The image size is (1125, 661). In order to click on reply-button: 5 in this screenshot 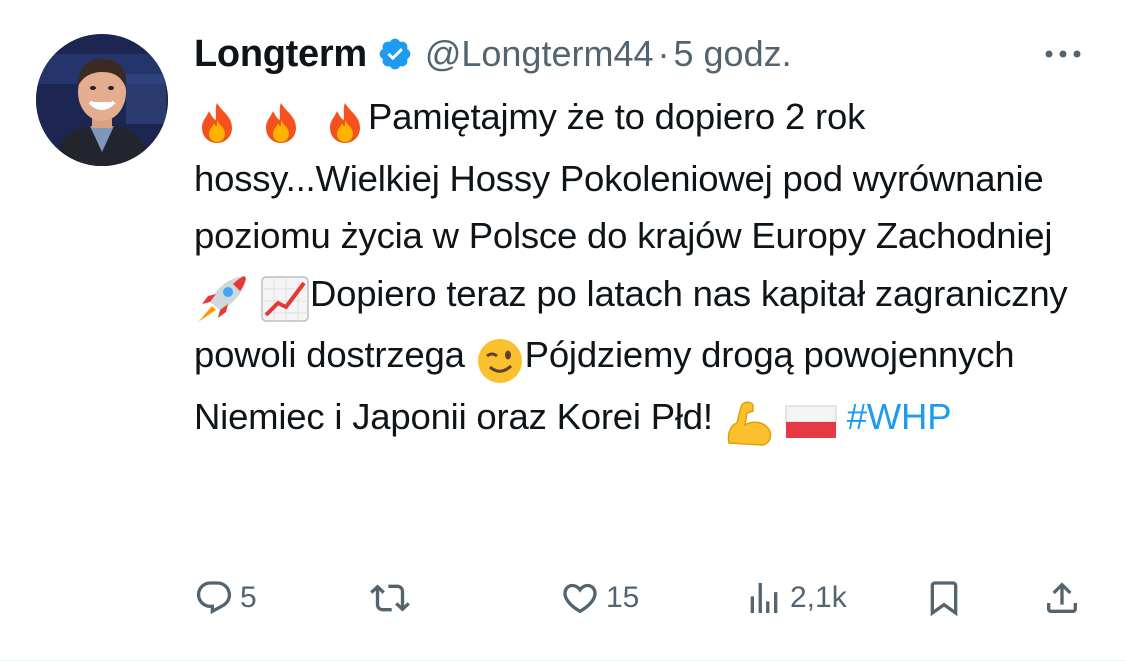, I will do `click(225, 598)`.